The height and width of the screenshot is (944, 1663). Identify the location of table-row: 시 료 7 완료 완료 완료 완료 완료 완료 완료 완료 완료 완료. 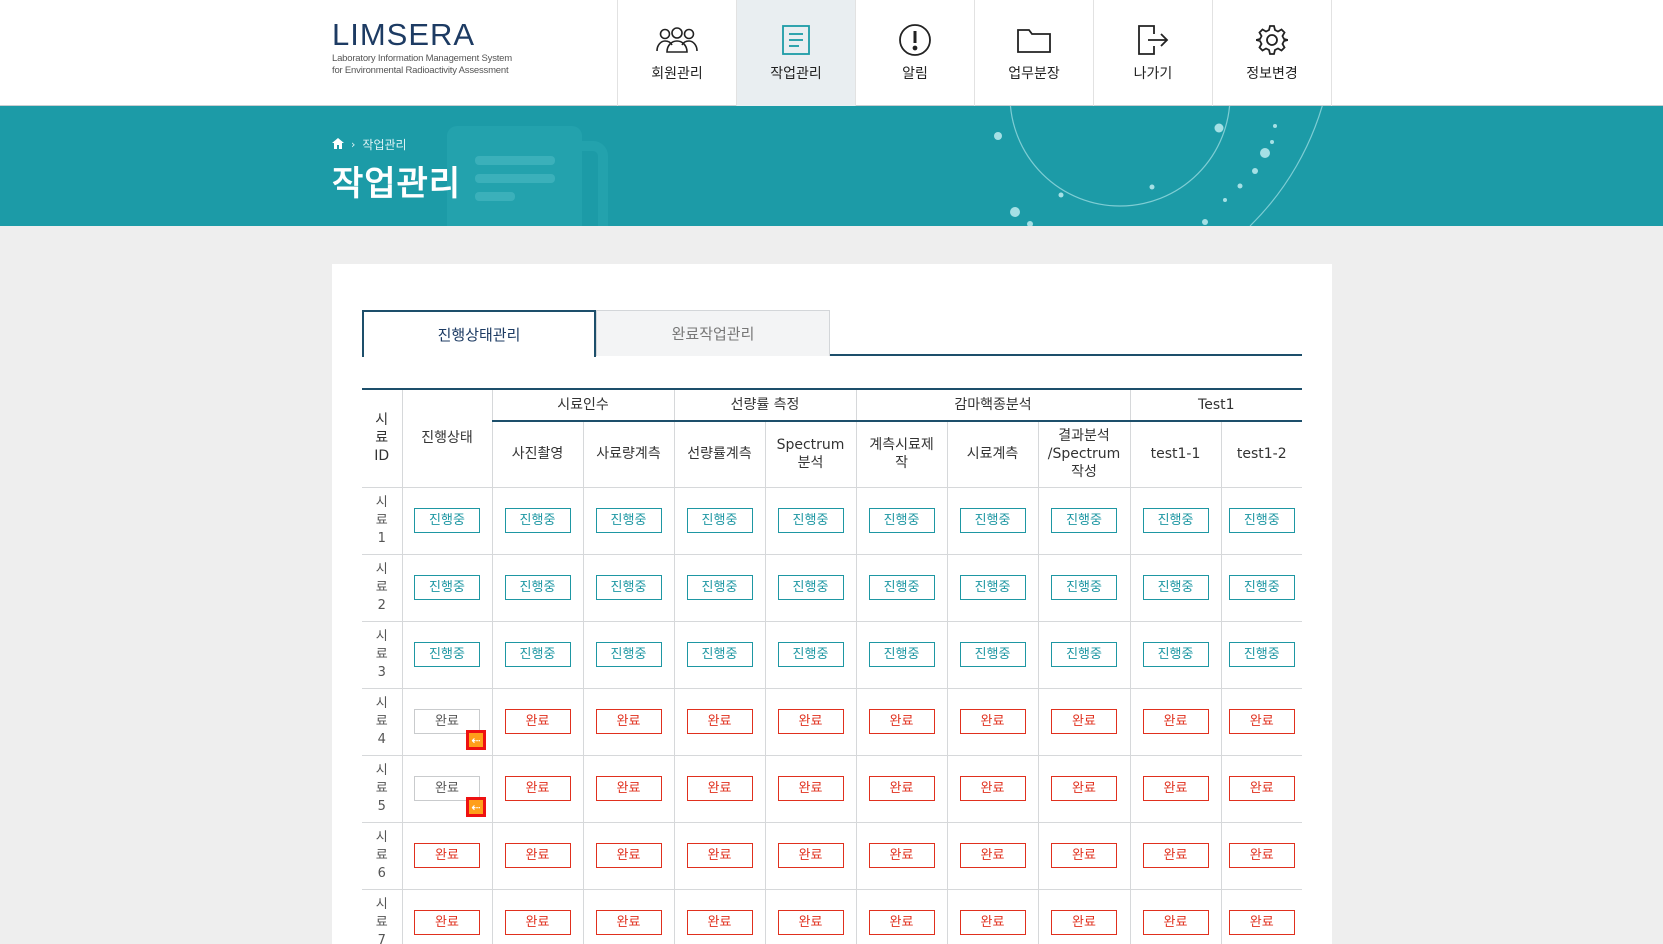
(832, 916).